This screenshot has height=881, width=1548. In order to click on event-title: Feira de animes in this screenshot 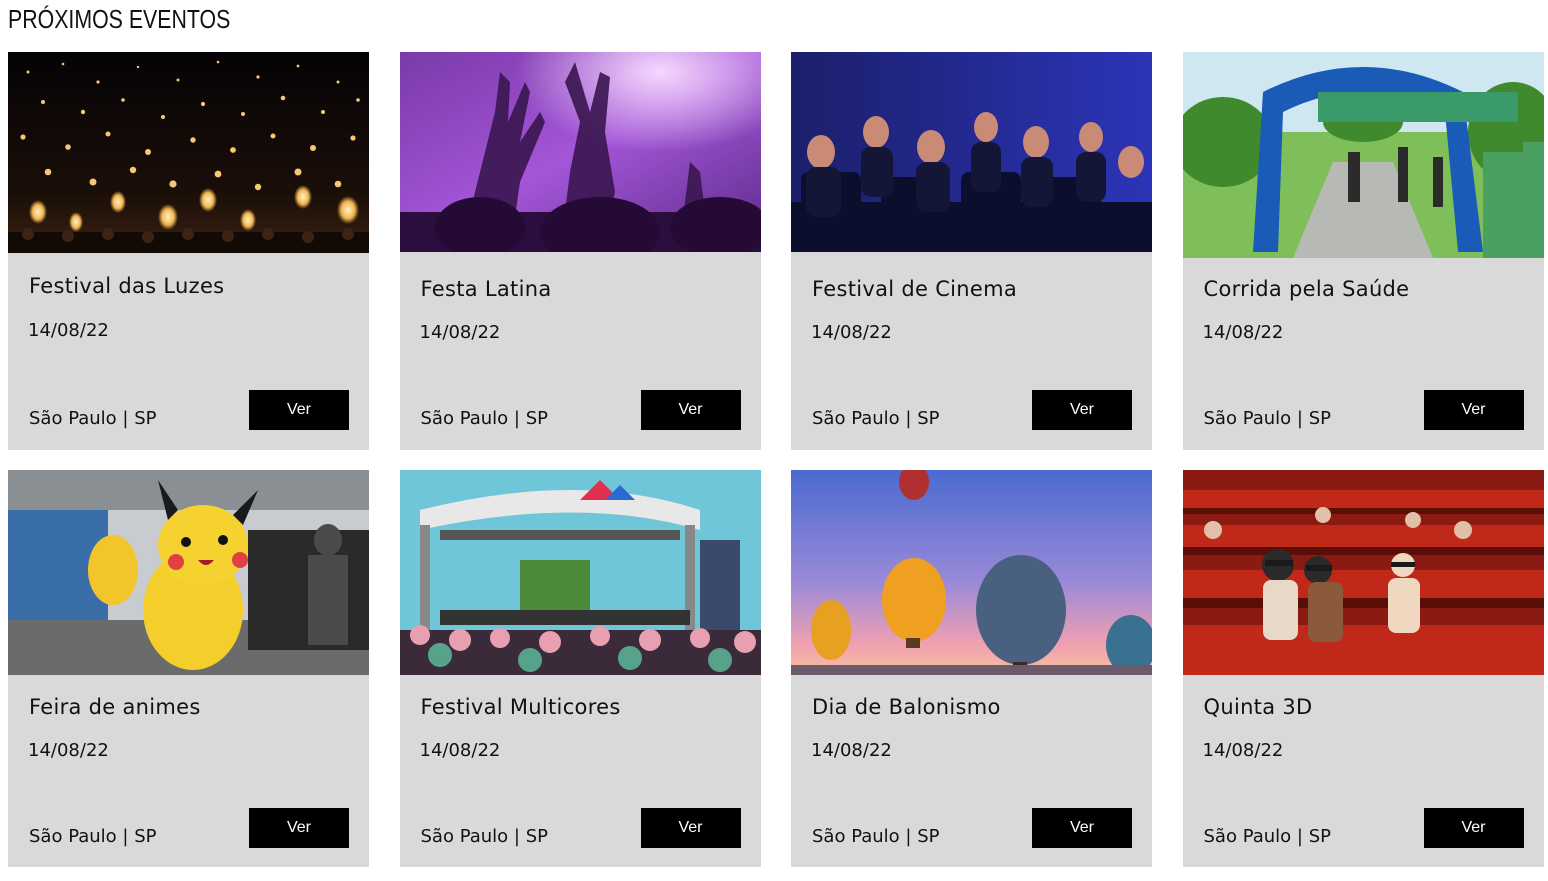, I will do `click(115, 707)`.